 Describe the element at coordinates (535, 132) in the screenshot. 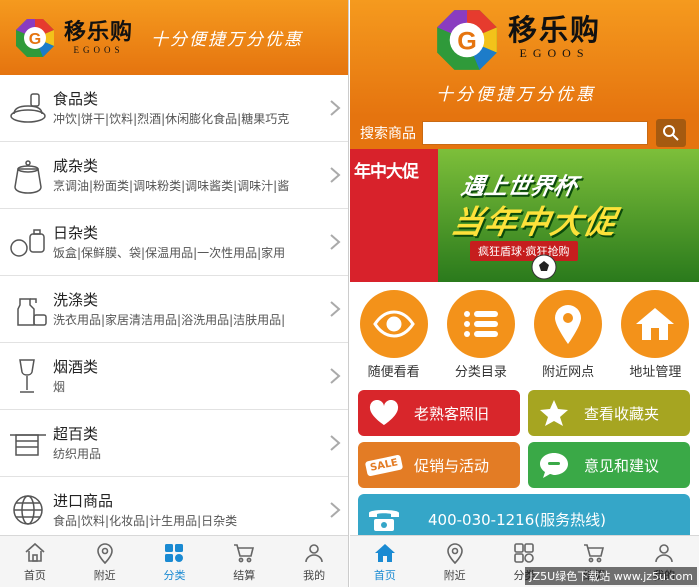

I see `search-input` at that location.